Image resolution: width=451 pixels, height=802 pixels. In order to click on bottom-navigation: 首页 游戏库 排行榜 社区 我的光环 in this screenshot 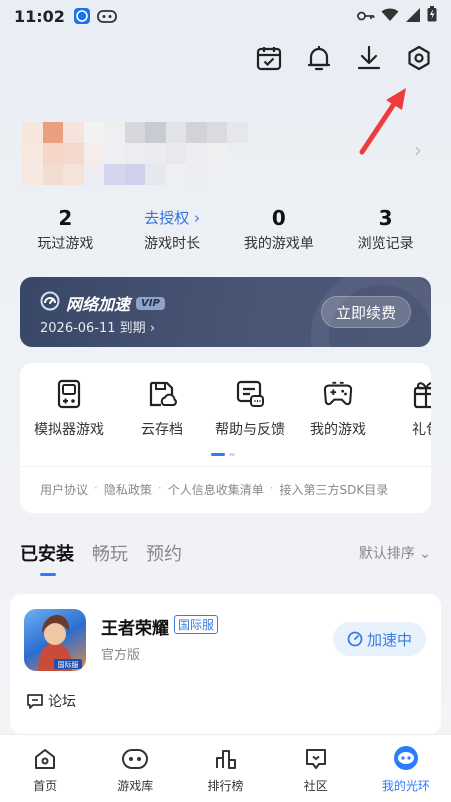, I will do `click(225, 768)`.